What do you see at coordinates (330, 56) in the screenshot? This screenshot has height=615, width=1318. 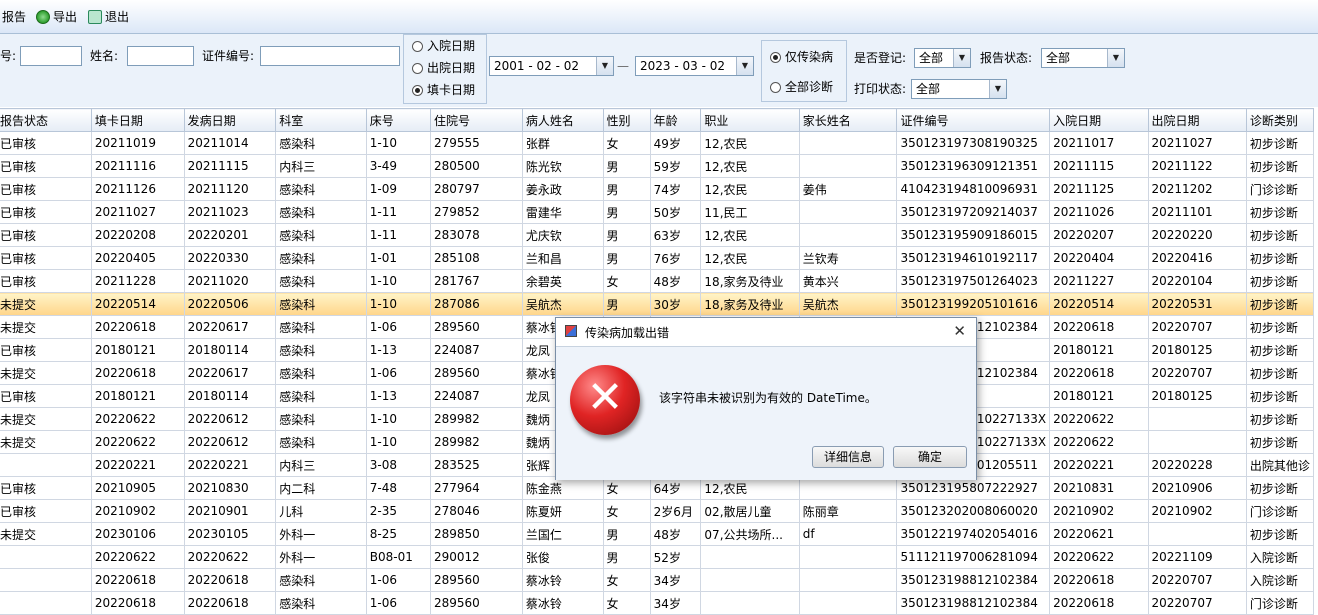 I see `id-no-input` at bounding box center [330, 56].